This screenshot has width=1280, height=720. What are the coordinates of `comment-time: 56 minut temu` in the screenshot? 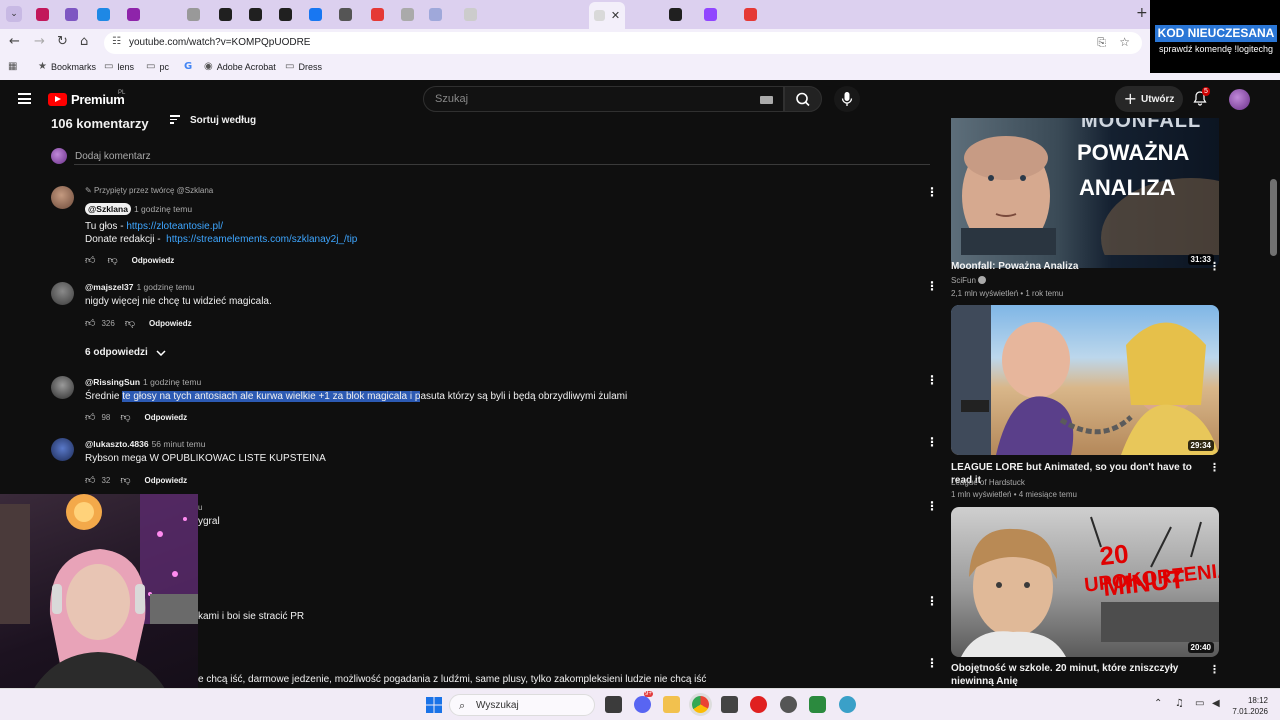 It's located at (179, 444).